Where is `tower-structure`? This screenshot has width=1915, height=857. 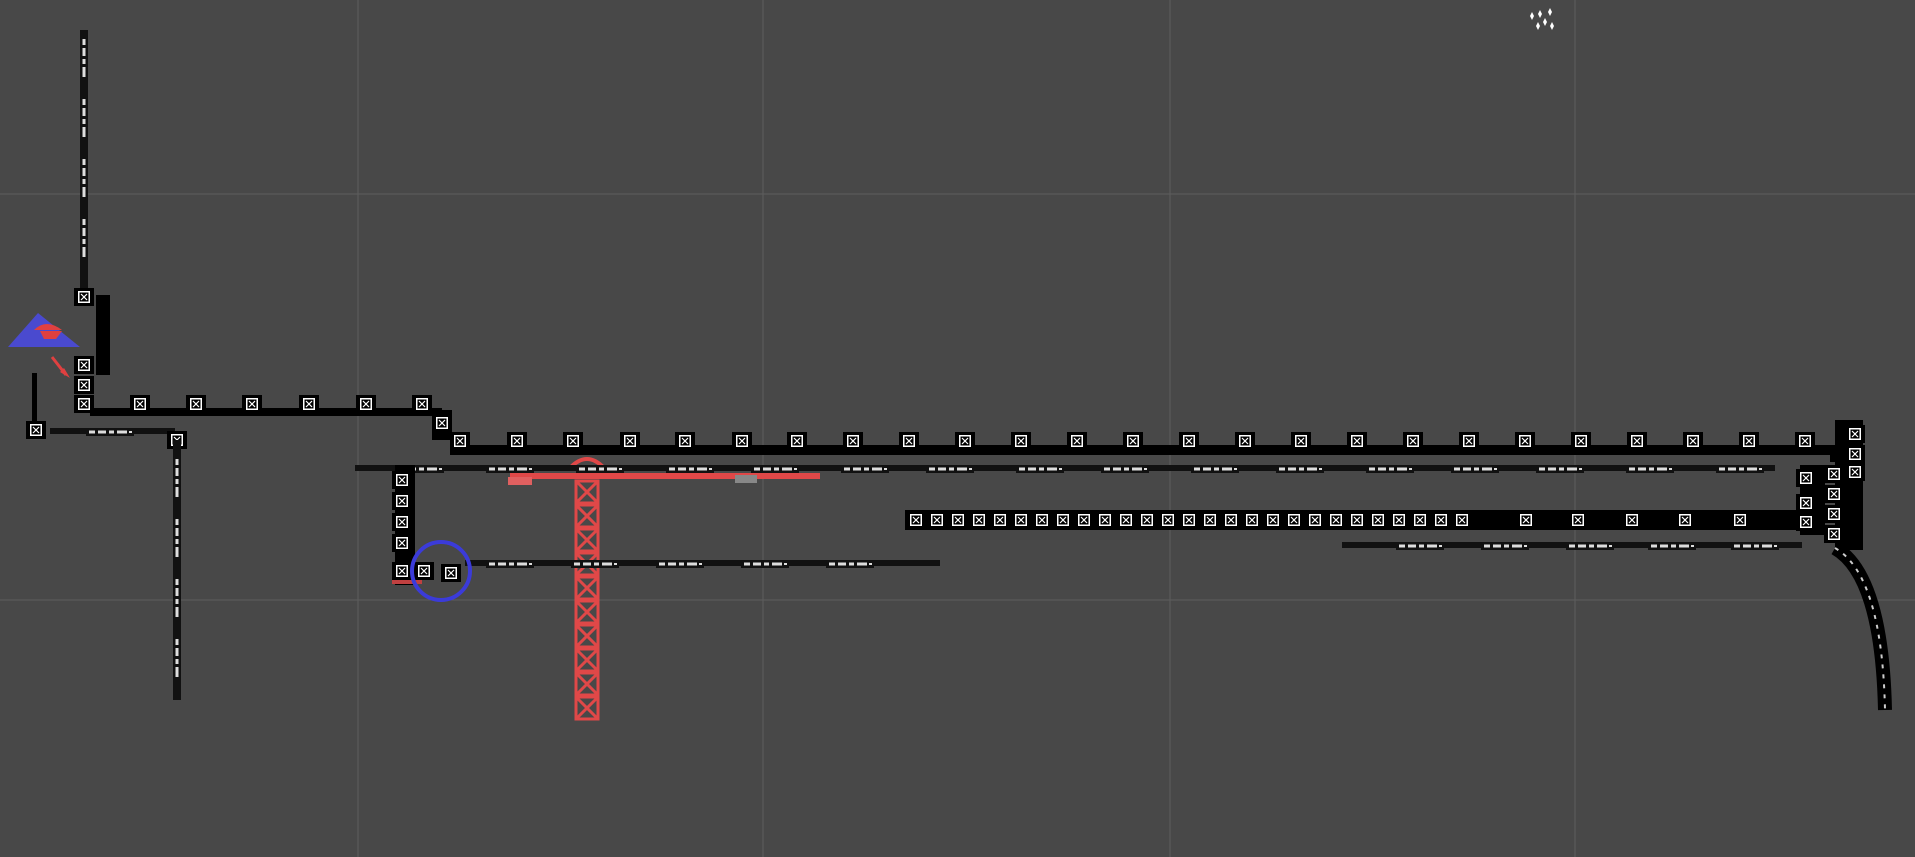
tower-structure is located at coordinates (664, 589).